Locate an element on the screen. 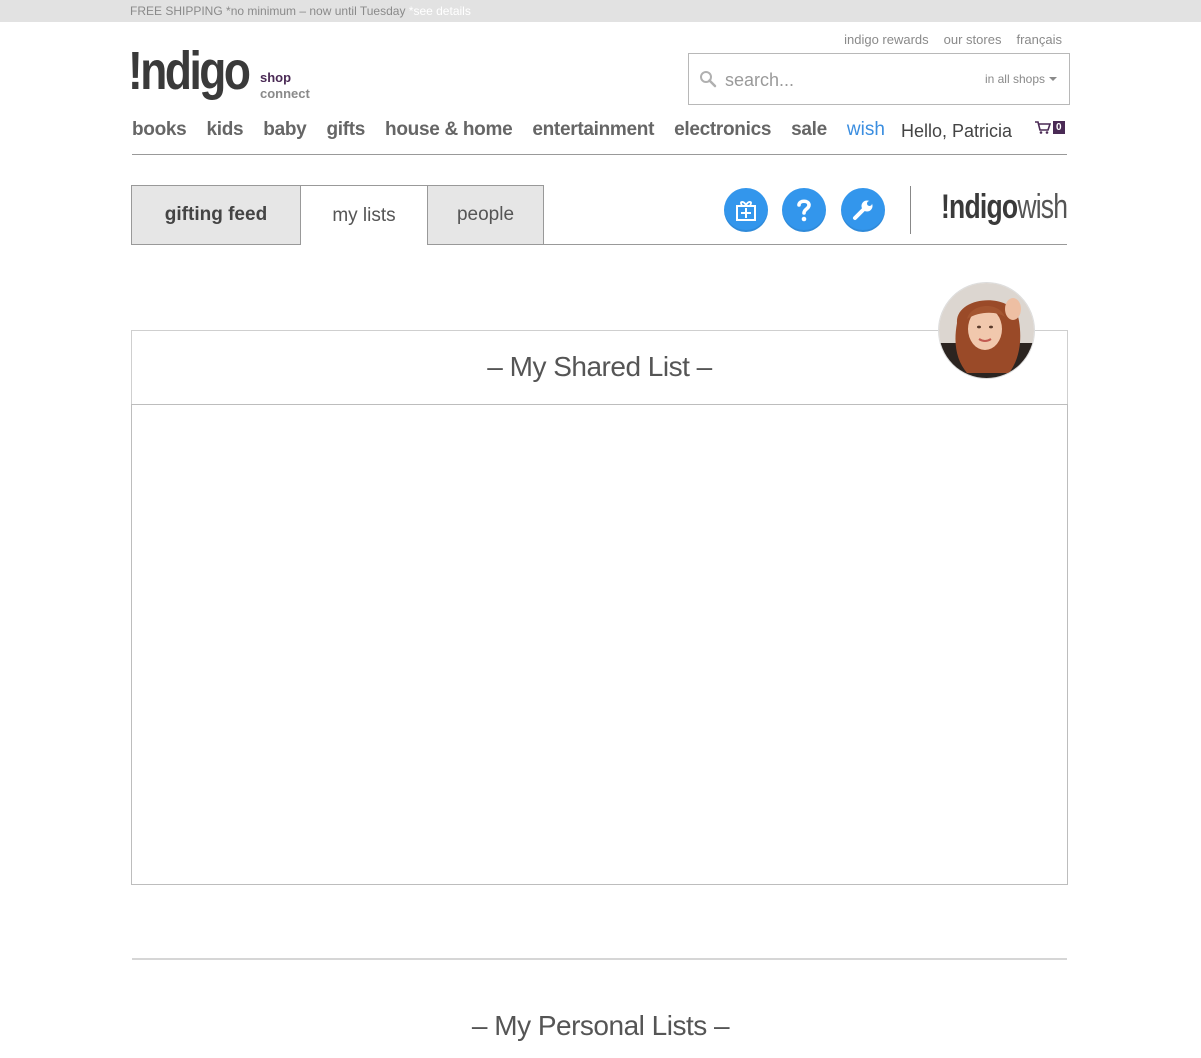  chevron-down-icon is located at coordinates (1053, 79).